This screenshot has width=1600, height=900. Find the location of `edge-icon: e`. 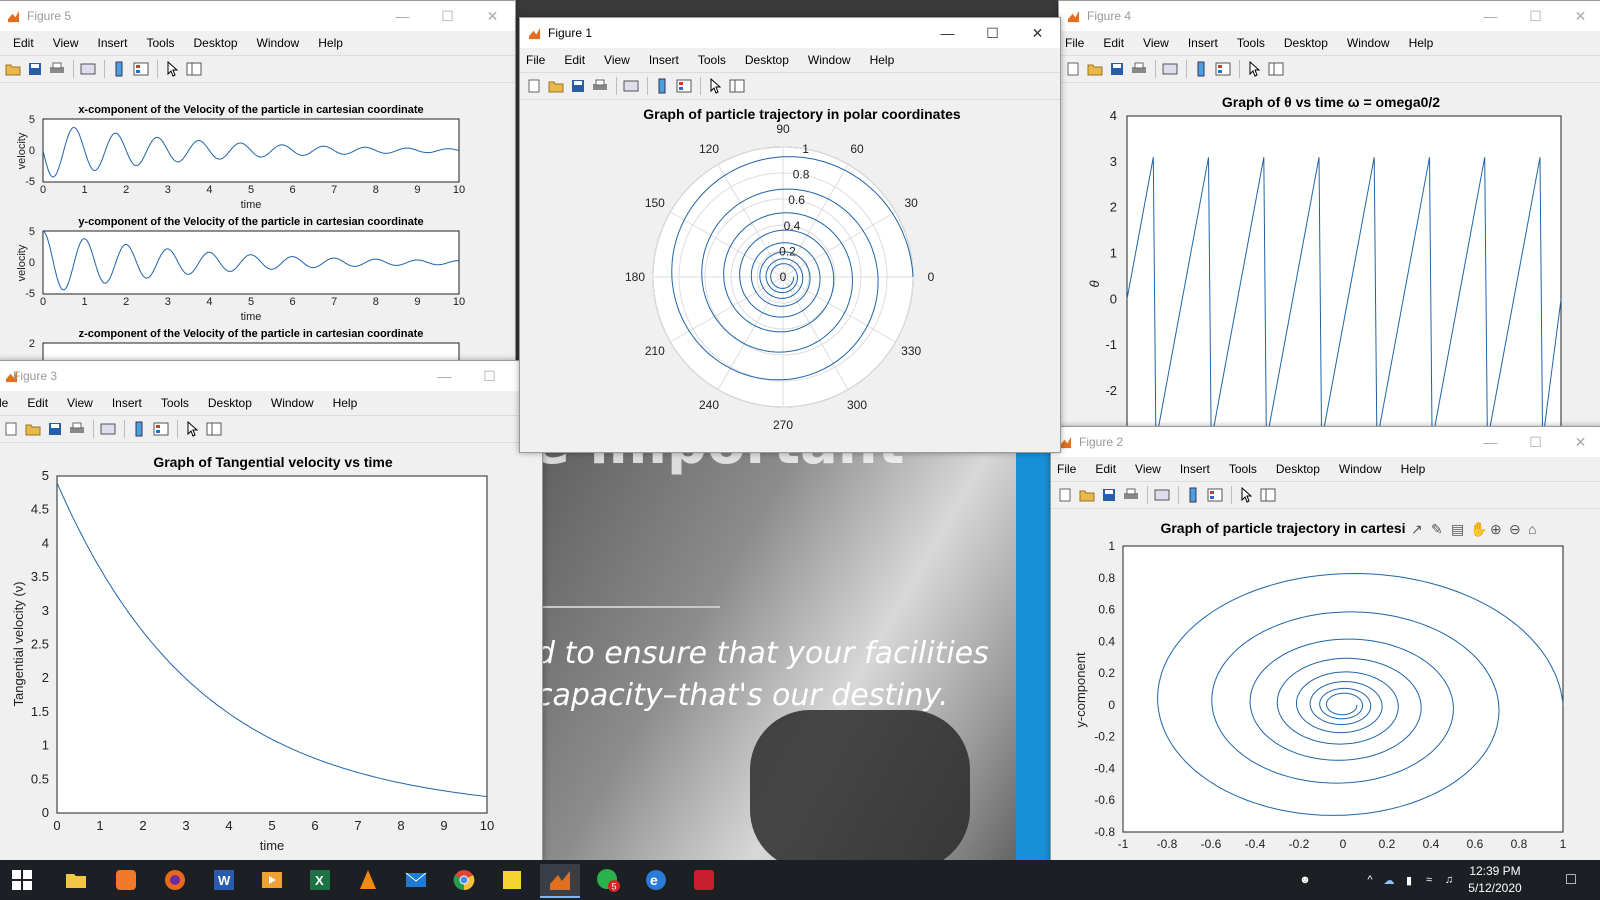

edge-icon: e is located at coordinates (656, 880).